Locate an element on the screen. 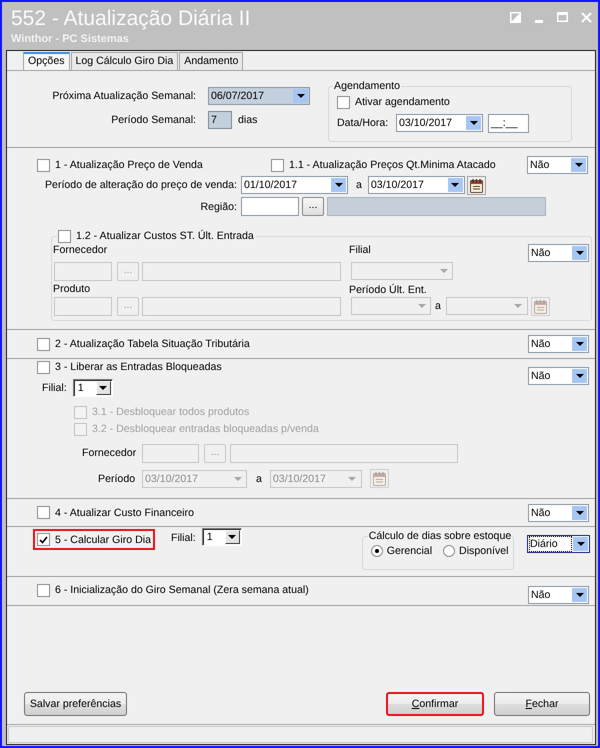  dialog-button: Confirmar is located at coordinates (435, 704).